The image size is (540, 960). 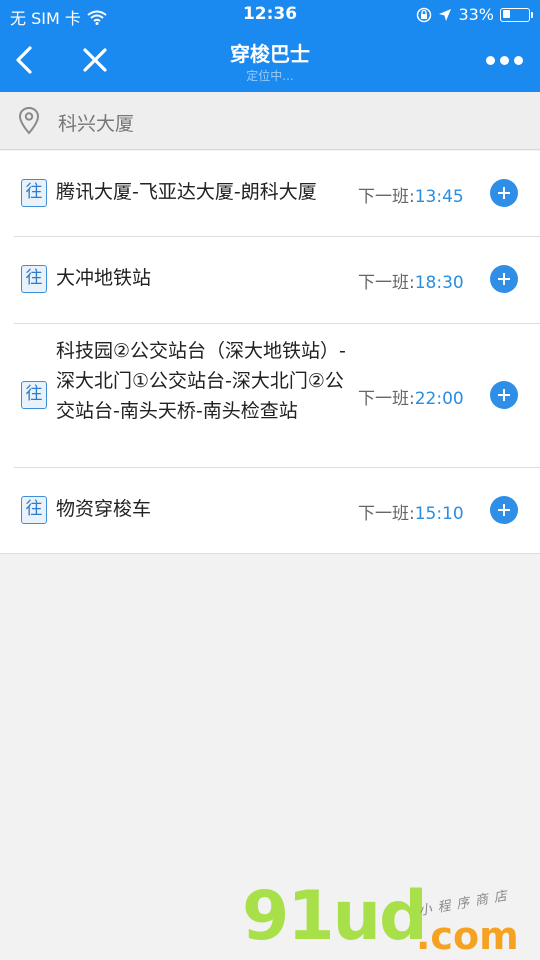 I want to click on next-departure-time: 13:45, so click(x=439, y=197).